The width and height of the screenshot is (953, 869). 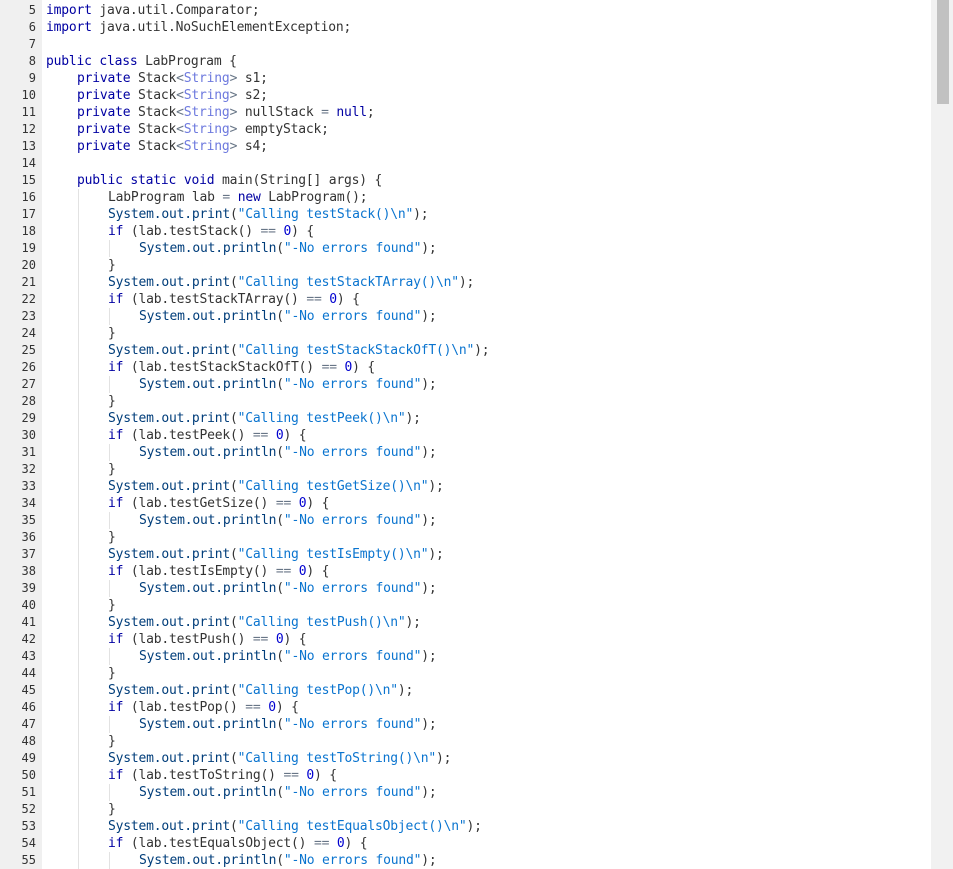 What do you see at coordinates (32, 61) in the screenshot?
I see `line-number: 8` at bounding box center [32, 61].